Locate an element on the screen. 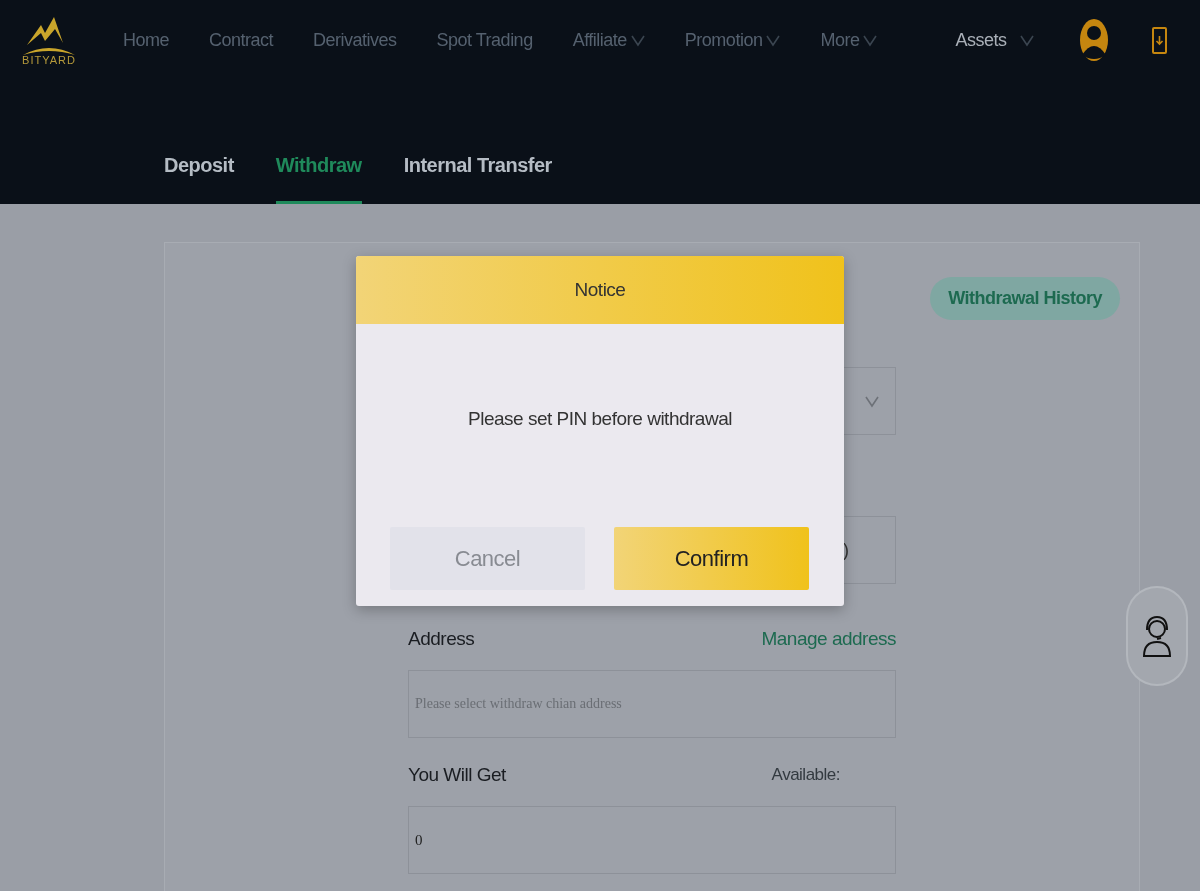 Image resolution: width=1200 pixels, height=891 pixels. nav-link: More is located at coordinates (849, 40).